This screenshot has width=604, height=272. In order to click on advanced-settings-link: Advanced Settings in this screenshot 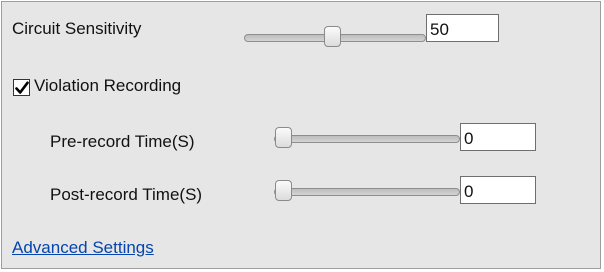, I will do `click(83, 248)`.